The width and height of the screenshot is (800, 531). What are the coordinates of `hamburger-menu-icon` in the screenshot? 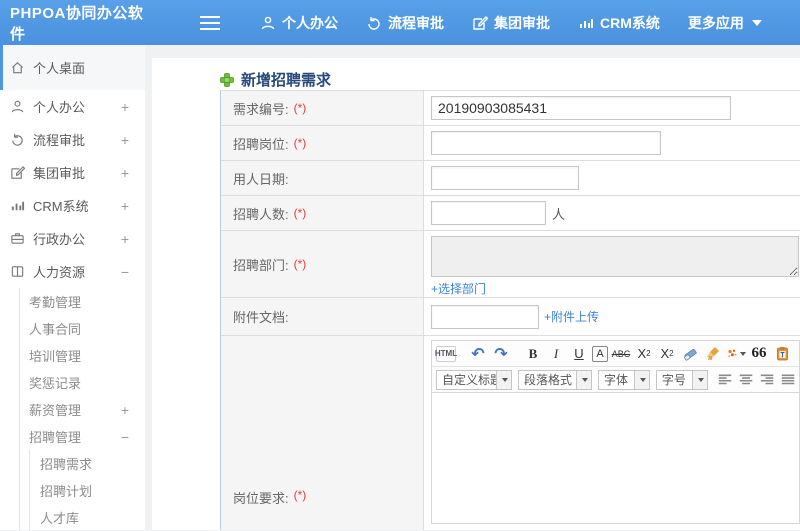 It's located at (210, 23).